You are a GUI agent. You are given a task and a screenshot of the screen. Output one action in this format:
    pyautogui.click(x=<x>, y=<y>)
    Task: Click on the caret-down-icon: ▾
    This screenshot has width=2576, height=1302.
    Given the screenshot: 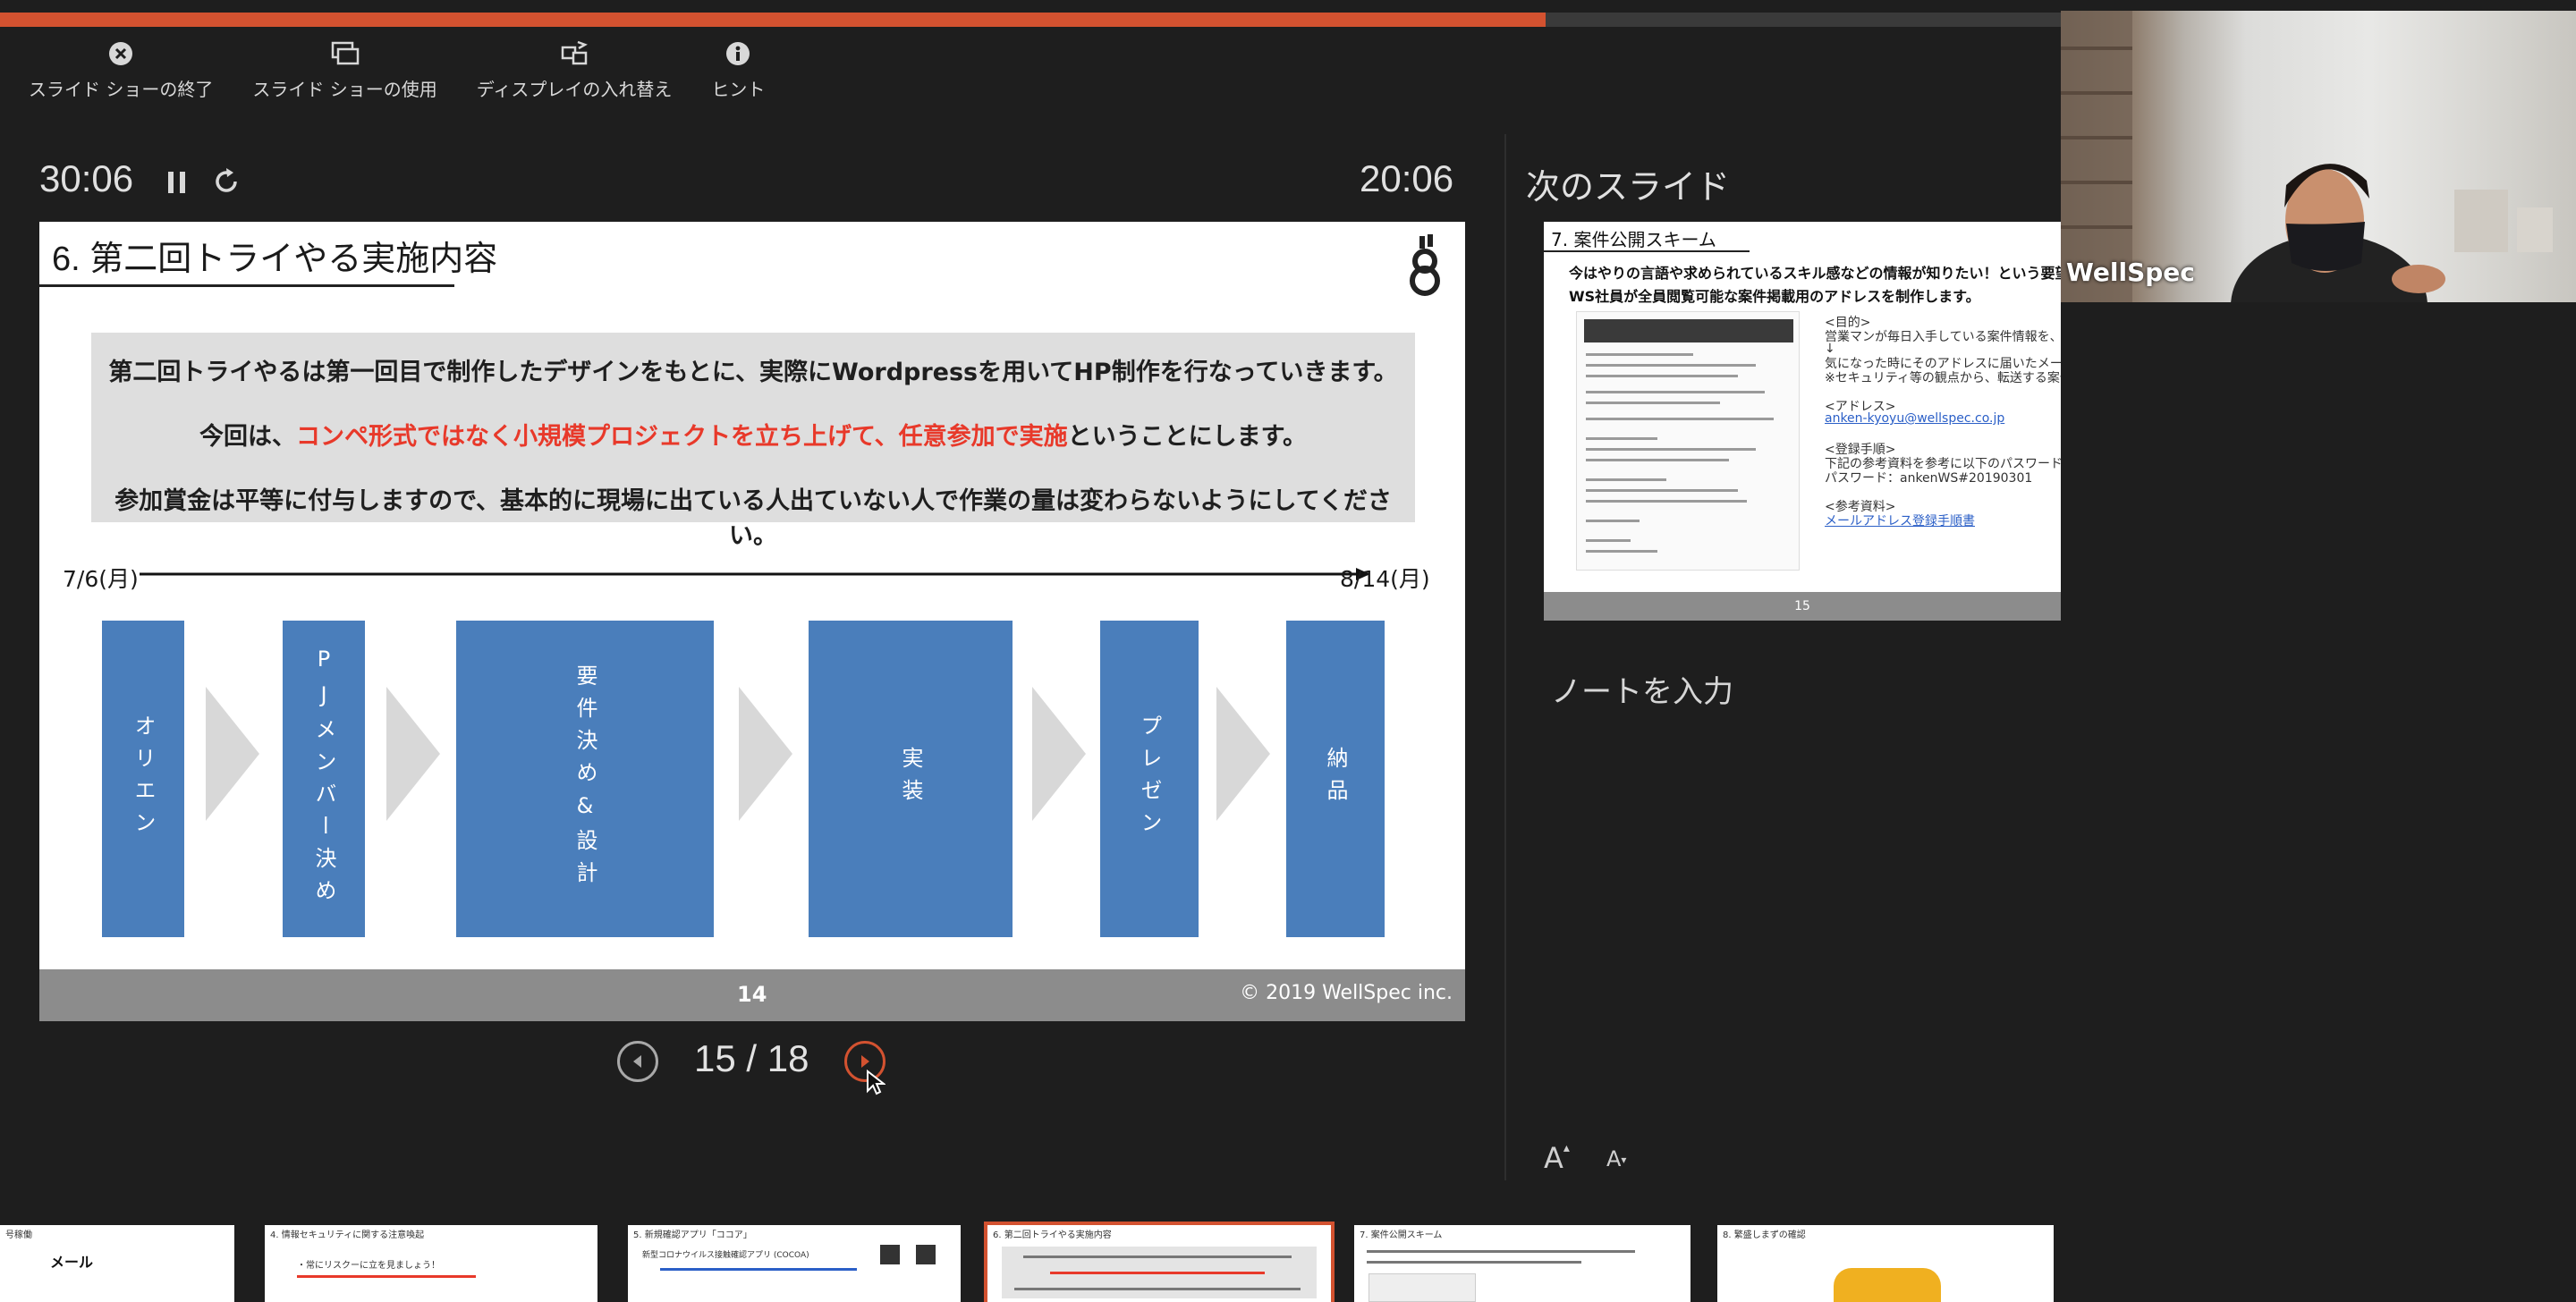 What is the action you would take?
    pyautogui.click(x=1624, y=1160)
    